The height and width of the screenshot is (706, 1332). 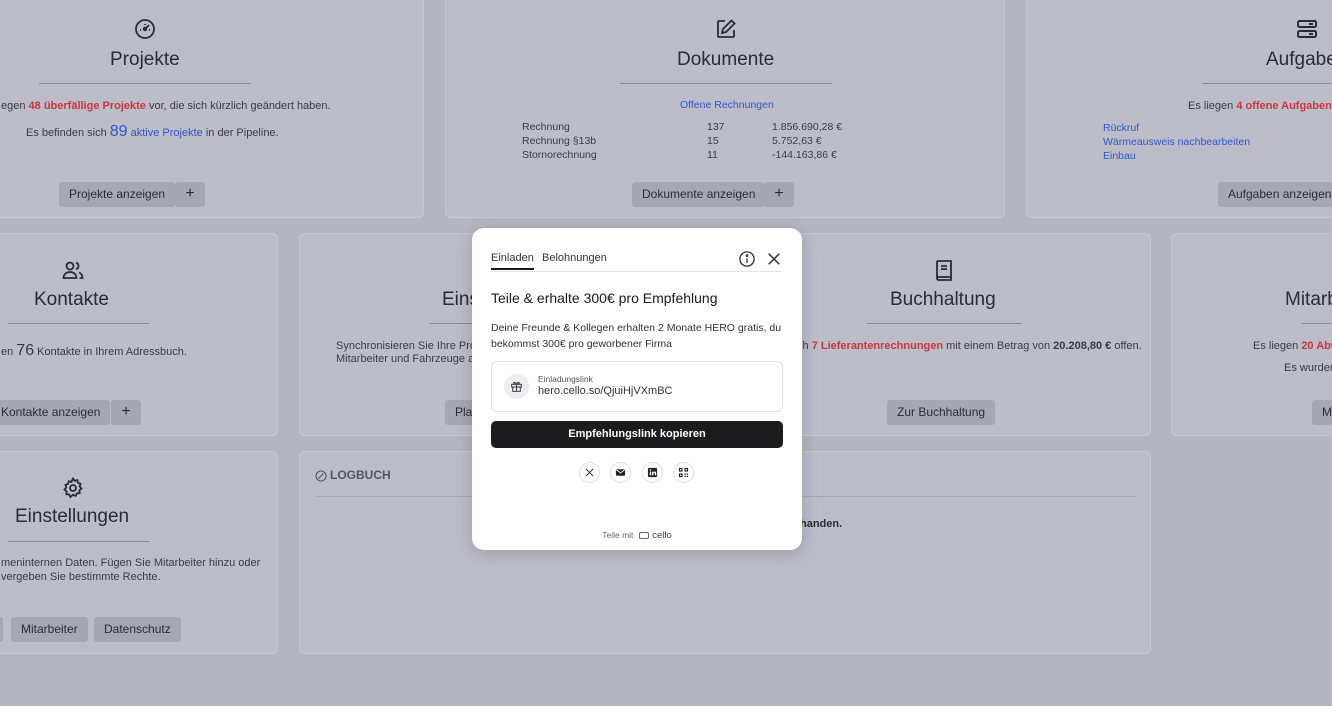 What do you see at coordinates (643, 536) in the screenshot?
I see `cello-logo-icon` at bounding box center [643, 536].